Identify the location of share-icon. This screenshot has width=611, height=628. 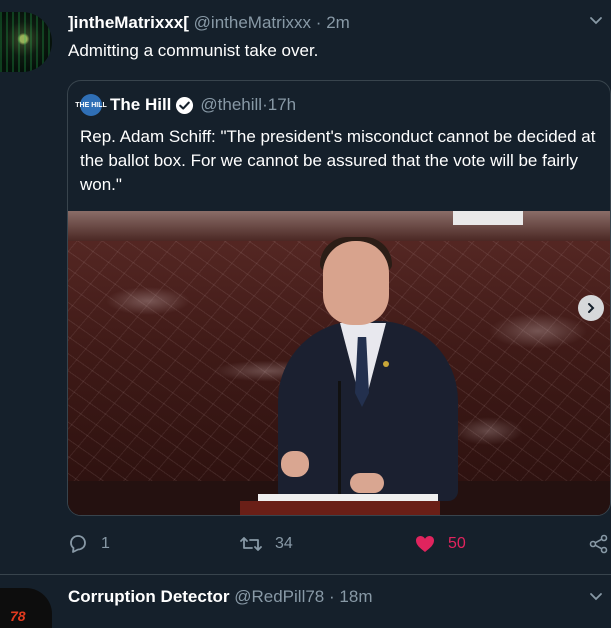
(598, 544).